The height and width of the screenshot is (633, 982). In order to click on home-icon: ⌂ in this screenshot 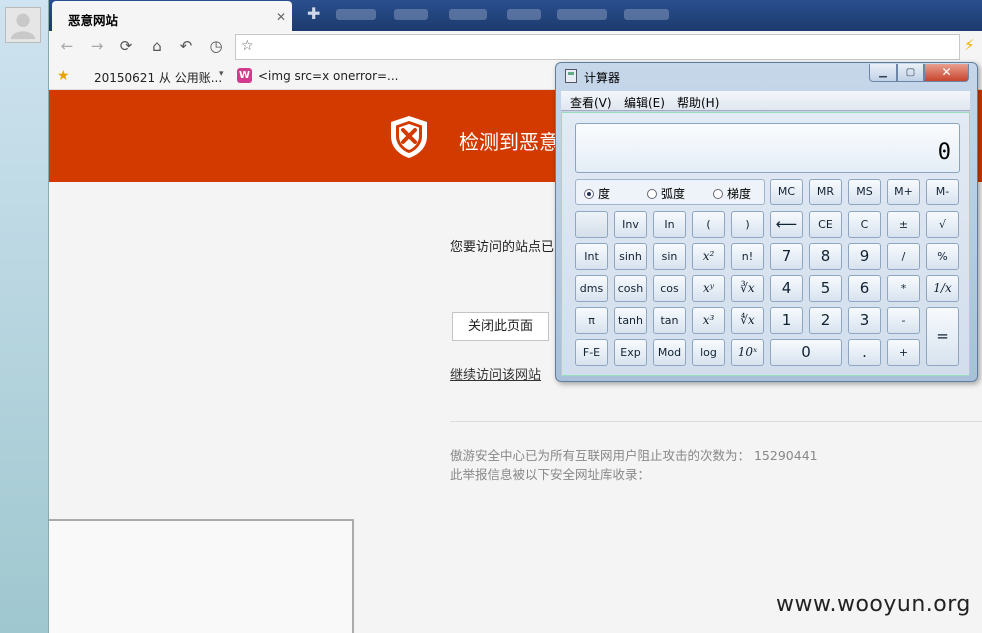, I will do `click(157, 46)`.